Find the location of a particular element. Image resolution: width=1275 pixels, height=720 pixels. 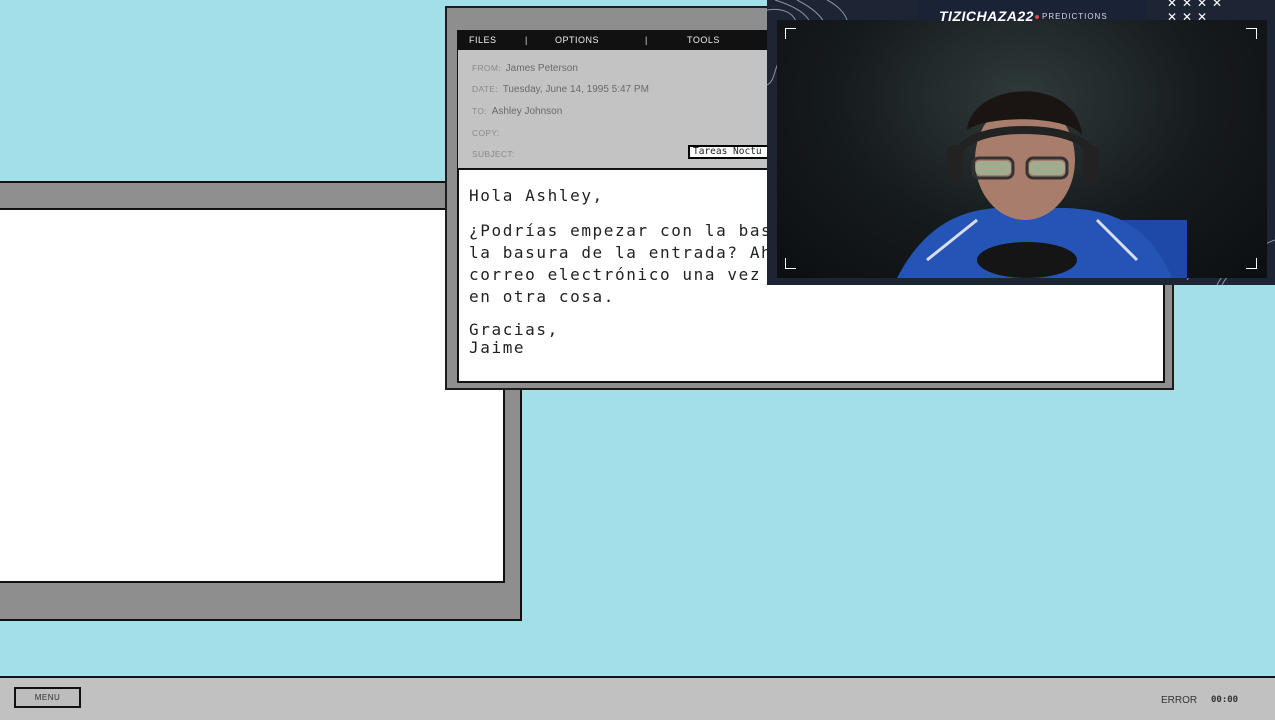

date-label: DATE: is located at coordinates (485, 89).